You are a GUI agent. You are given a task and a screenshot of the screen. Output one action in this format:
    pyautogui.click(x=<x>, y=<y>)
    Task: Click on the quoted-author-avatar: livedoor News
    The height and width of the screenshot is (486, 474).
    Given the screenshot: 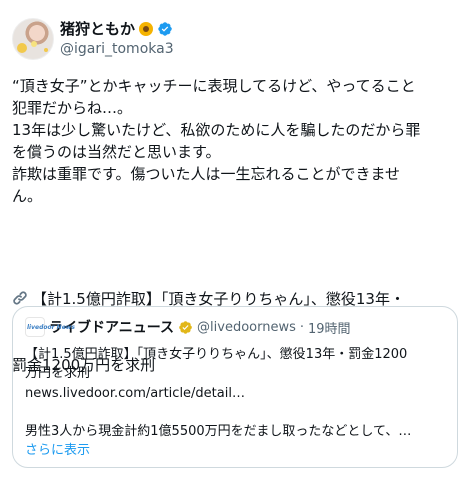 What is the action you would take?
    pyautogui.click(x=50, y=327)
    